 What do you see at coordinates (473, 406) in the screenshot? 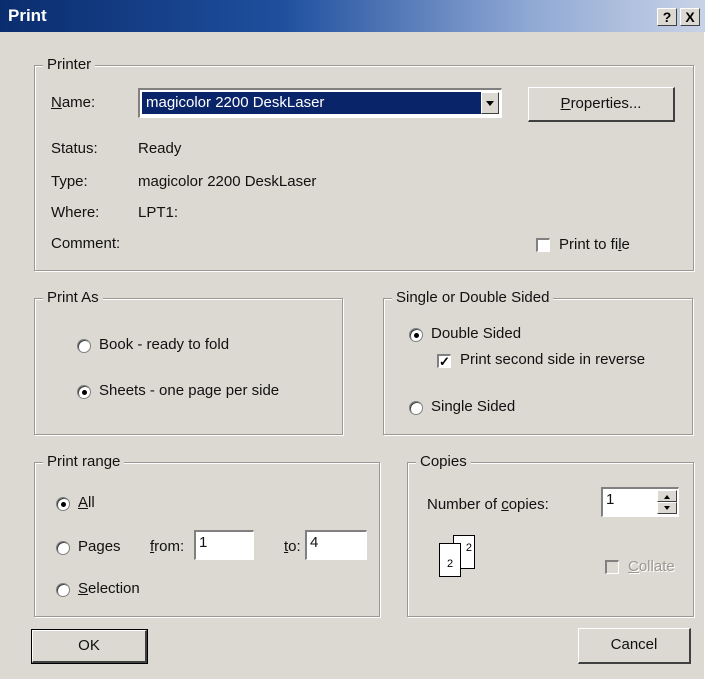
I see `single-sided-label: Single Sided` at bounding box center [473, 406].